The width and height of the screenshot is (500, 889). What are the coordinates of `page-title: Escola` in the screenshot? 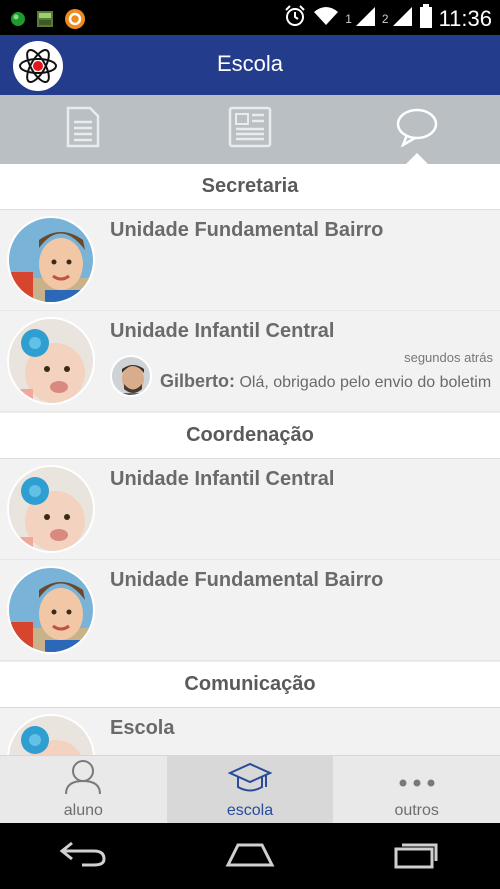 It's located at (250, 63).